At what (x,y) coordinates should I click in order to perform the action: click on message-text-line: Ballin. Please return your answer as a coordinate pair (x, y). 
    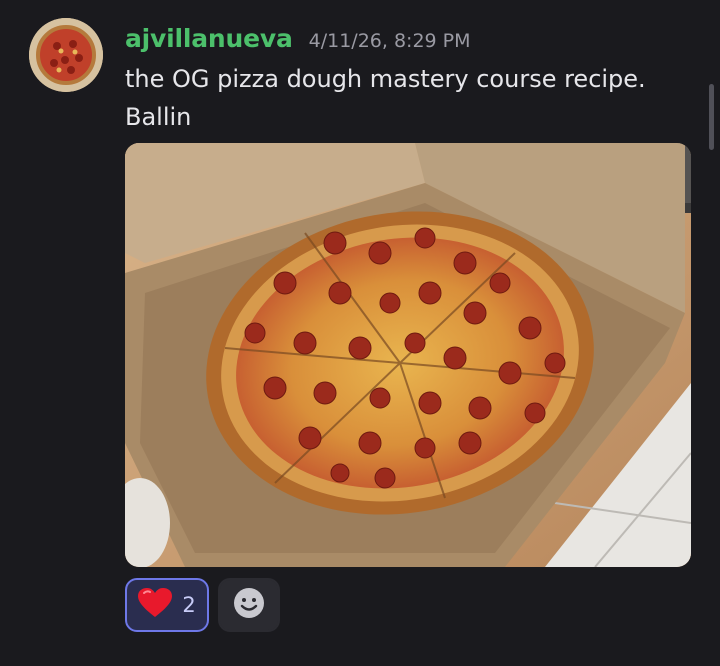
    Looking at the image, I should click on (158, 117).